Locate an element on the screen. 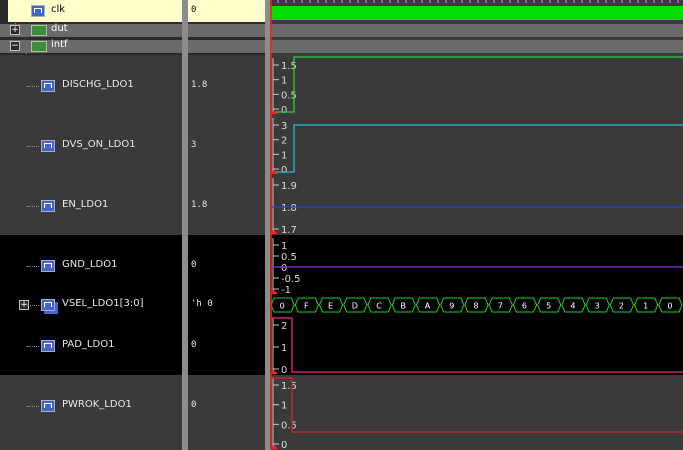  y-tick-label: 1.9 is located at coordinates (289, 186).